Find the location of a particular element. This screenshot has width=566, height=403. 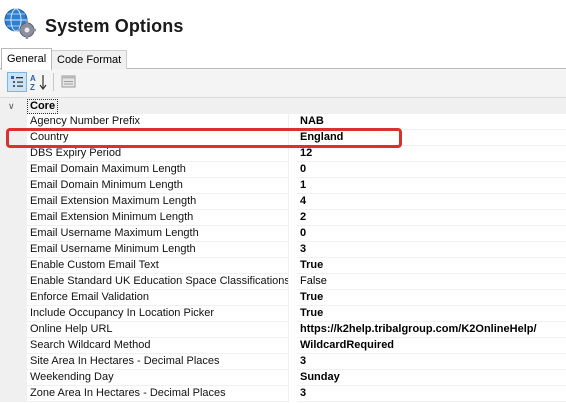

tab-code-format: Code Format is located at coordinates (89, 59).